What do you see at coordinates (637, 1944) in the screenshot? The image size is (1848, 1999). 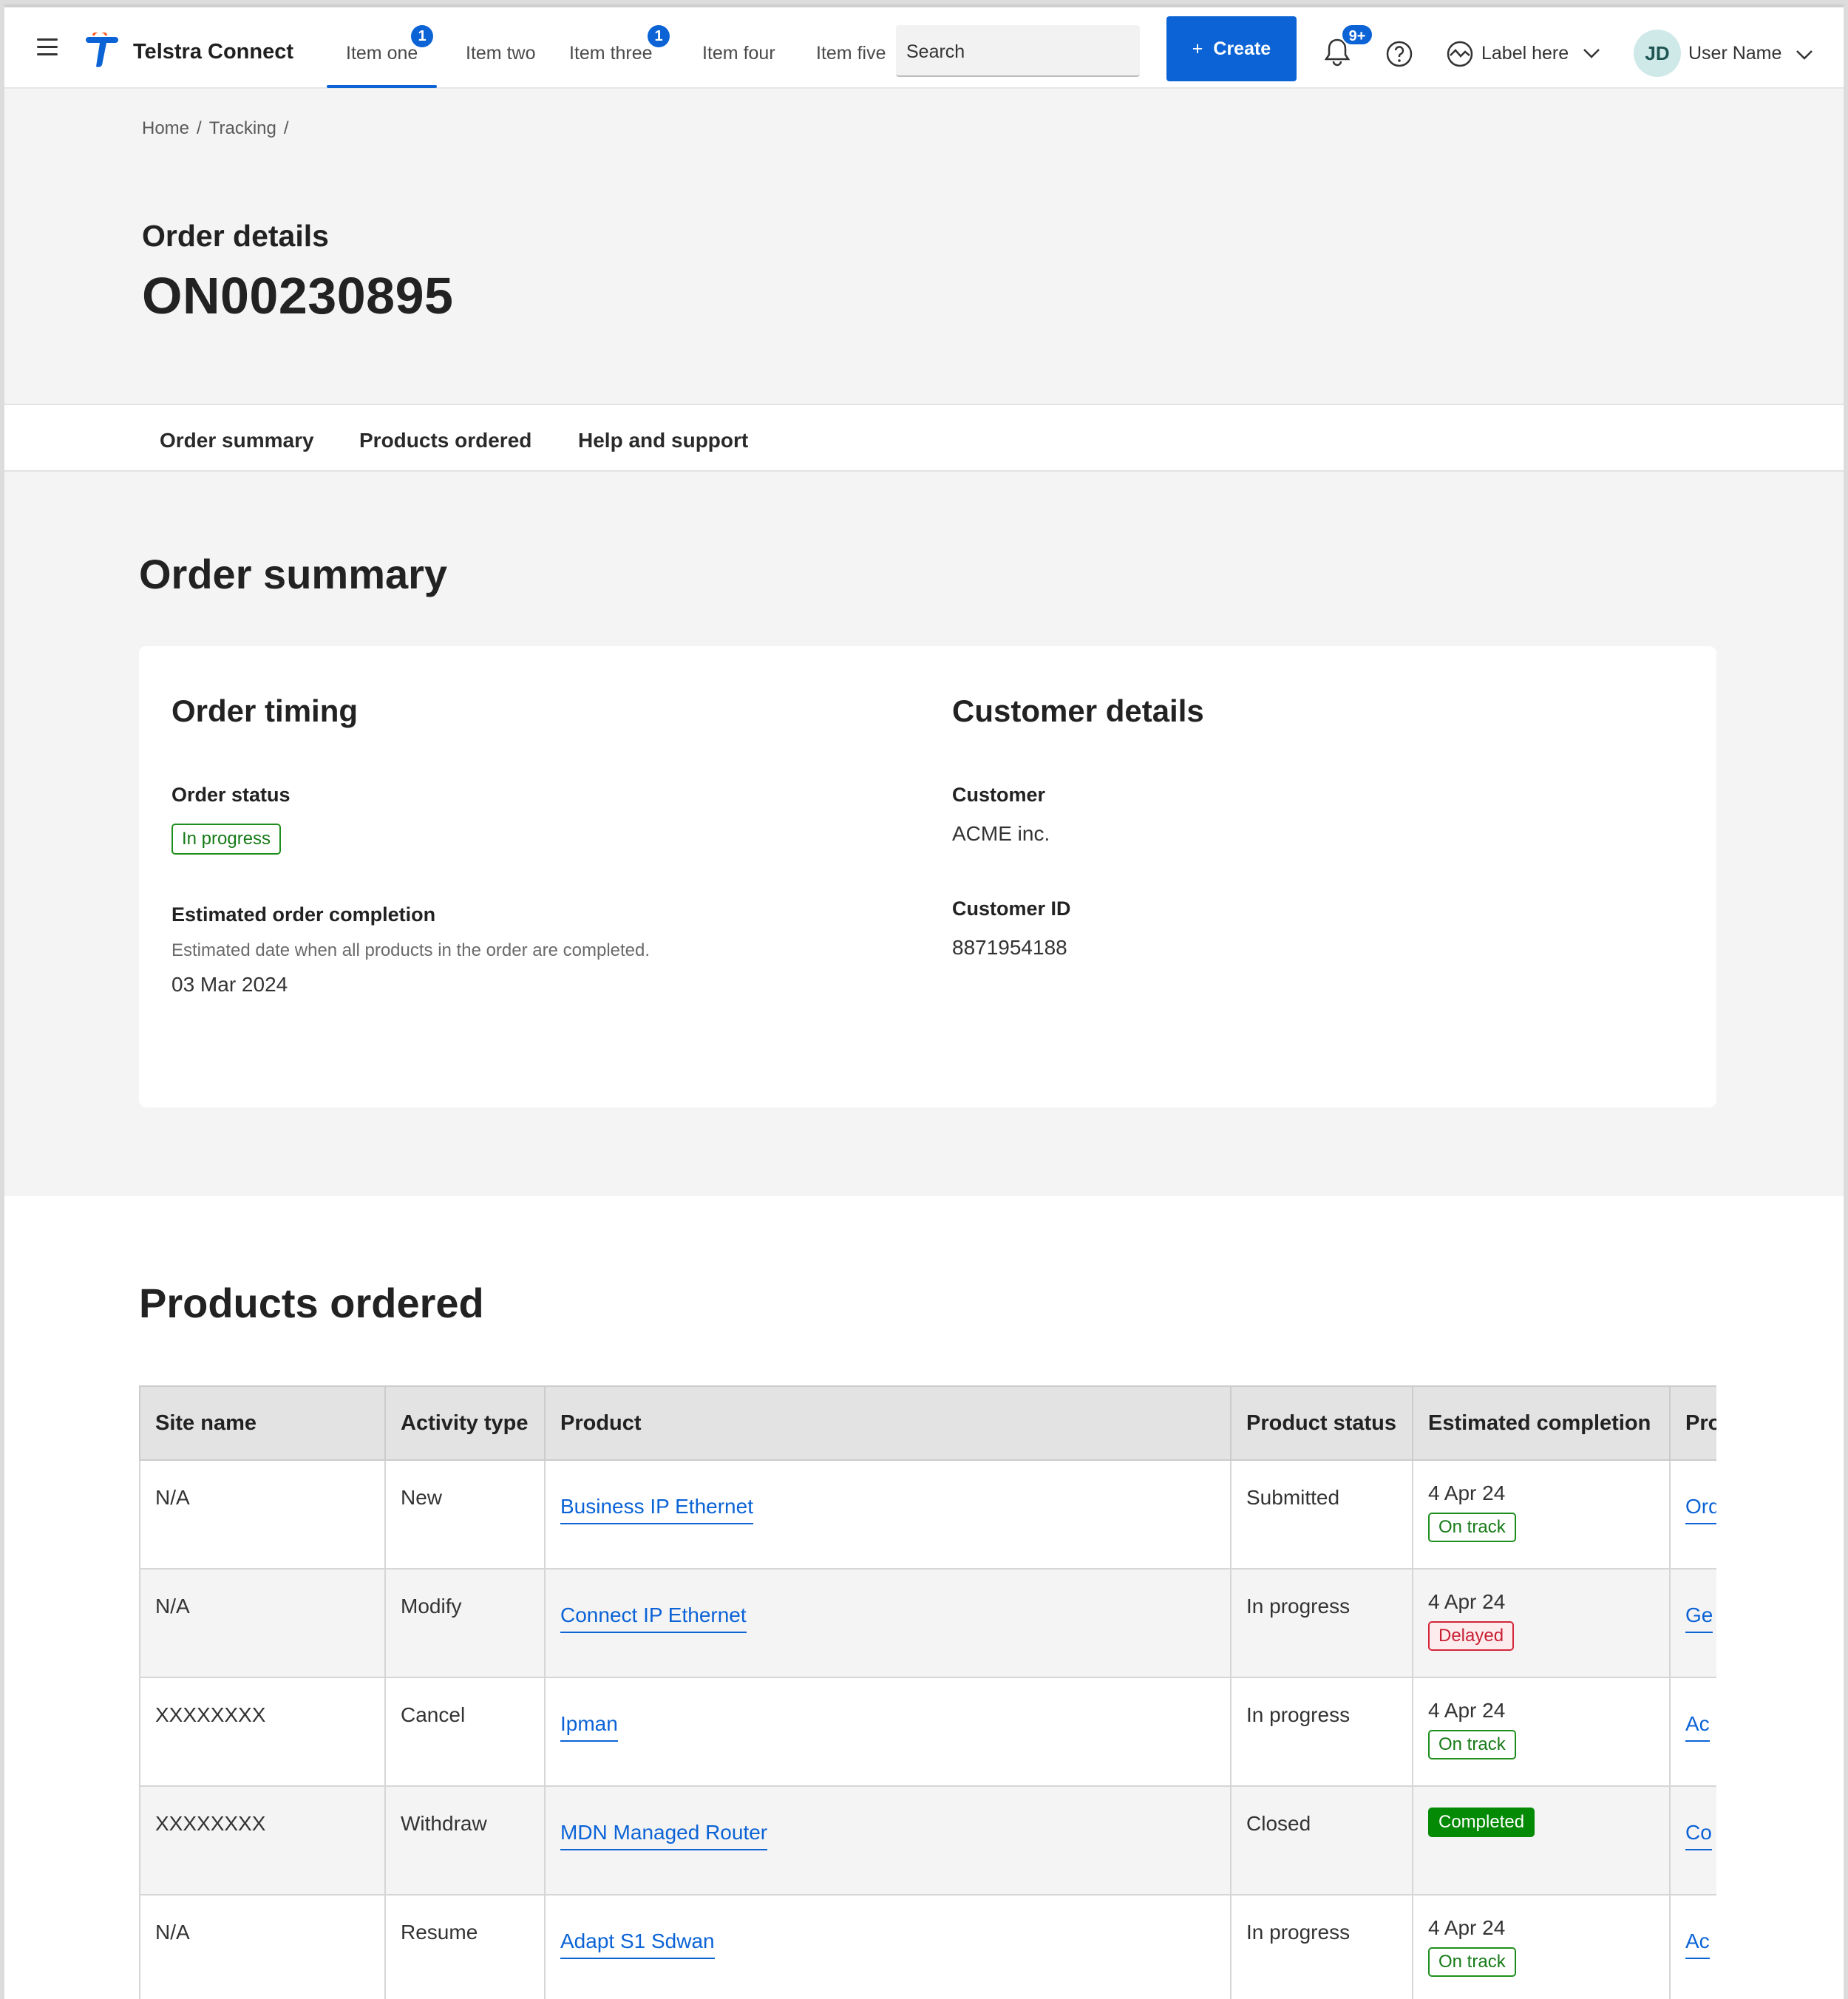 I see `product-link: Adapt S1 Sdwan` at bounding box center [637, 1944].